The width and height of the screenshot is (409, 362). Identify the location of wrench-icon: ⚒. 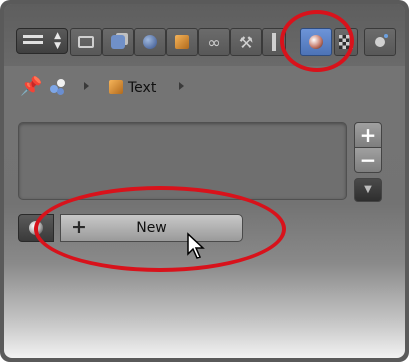
(246, 42).